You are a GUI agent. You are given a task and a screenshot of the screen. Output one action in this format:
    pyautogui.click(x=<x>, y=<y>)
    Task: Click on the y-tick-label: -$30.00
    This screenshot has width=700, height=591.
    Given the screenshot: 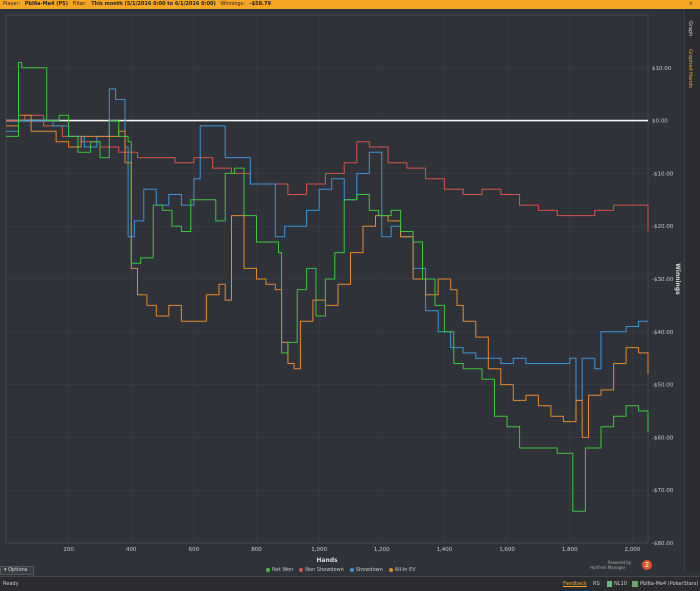 What is the action you would take?
    pyautogui.click(x=663, y=280)
    